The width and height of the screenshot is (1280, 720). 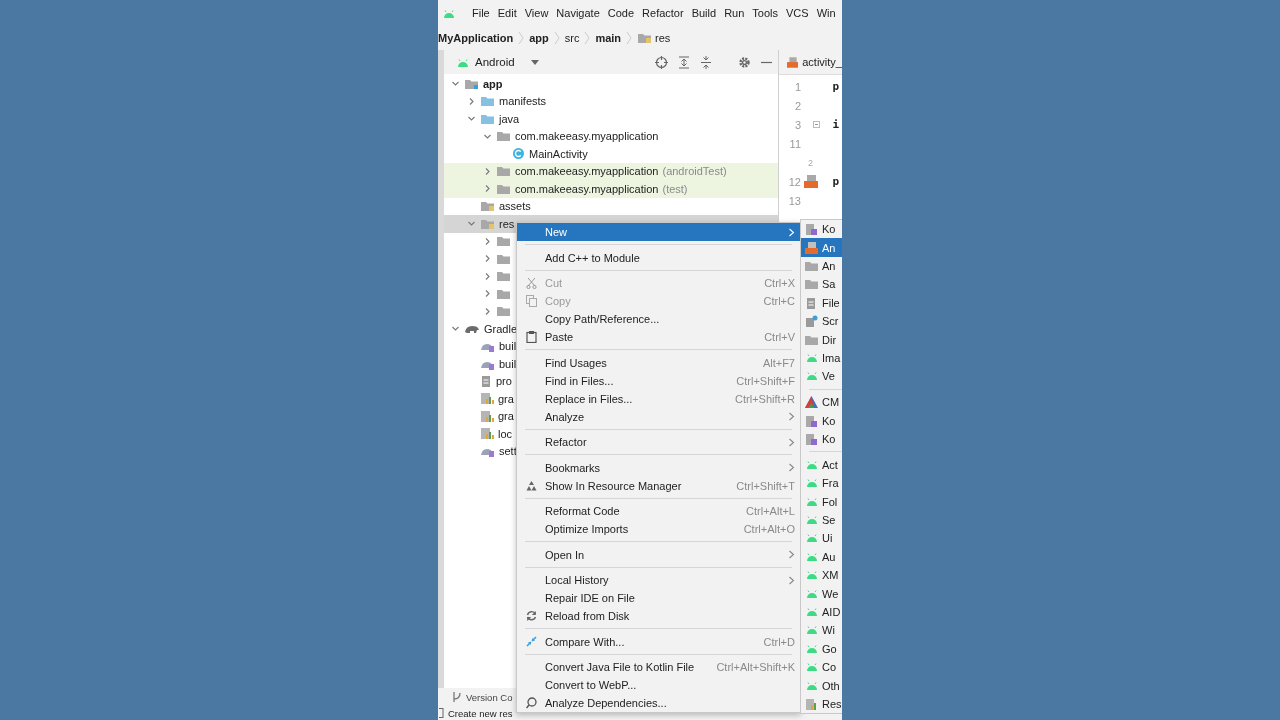 What do you see at coordinates (480, 713) in the screenshot?
I see `status-text: Create new res` at bounding box center [480, 713].